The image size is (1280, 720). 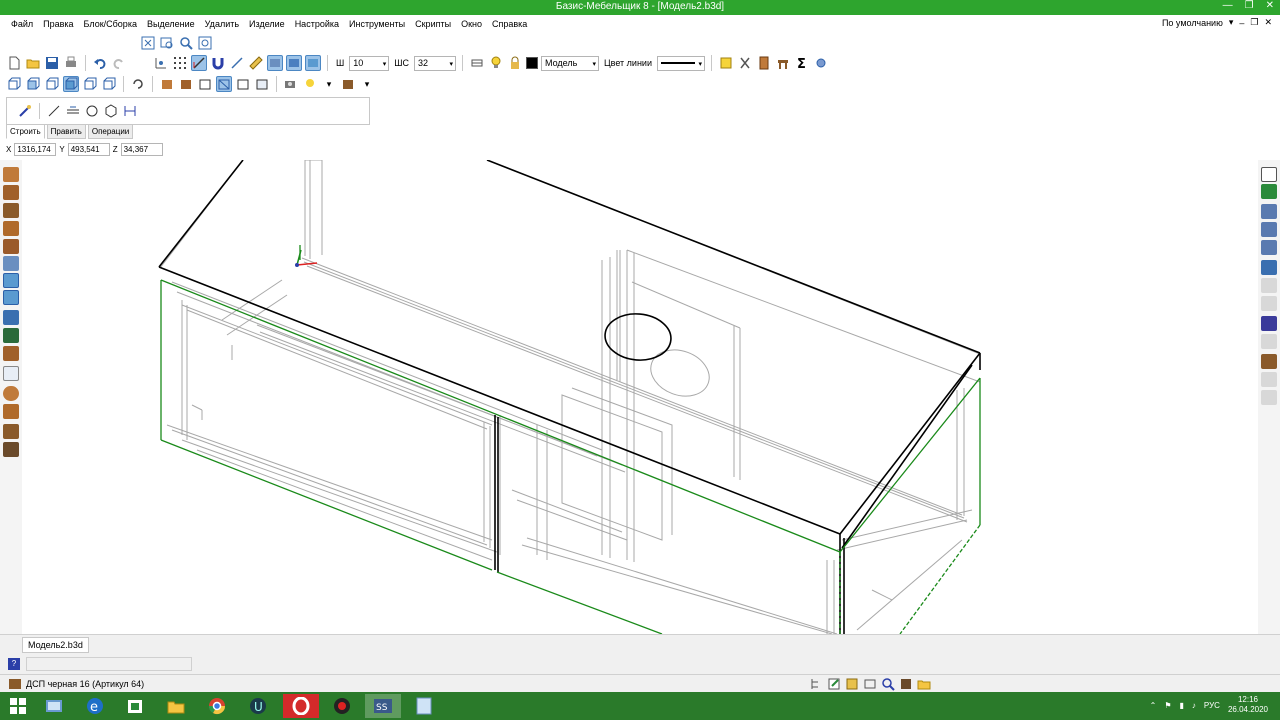 I want to click on menu-window: Окно, so click(x=471, y=24).